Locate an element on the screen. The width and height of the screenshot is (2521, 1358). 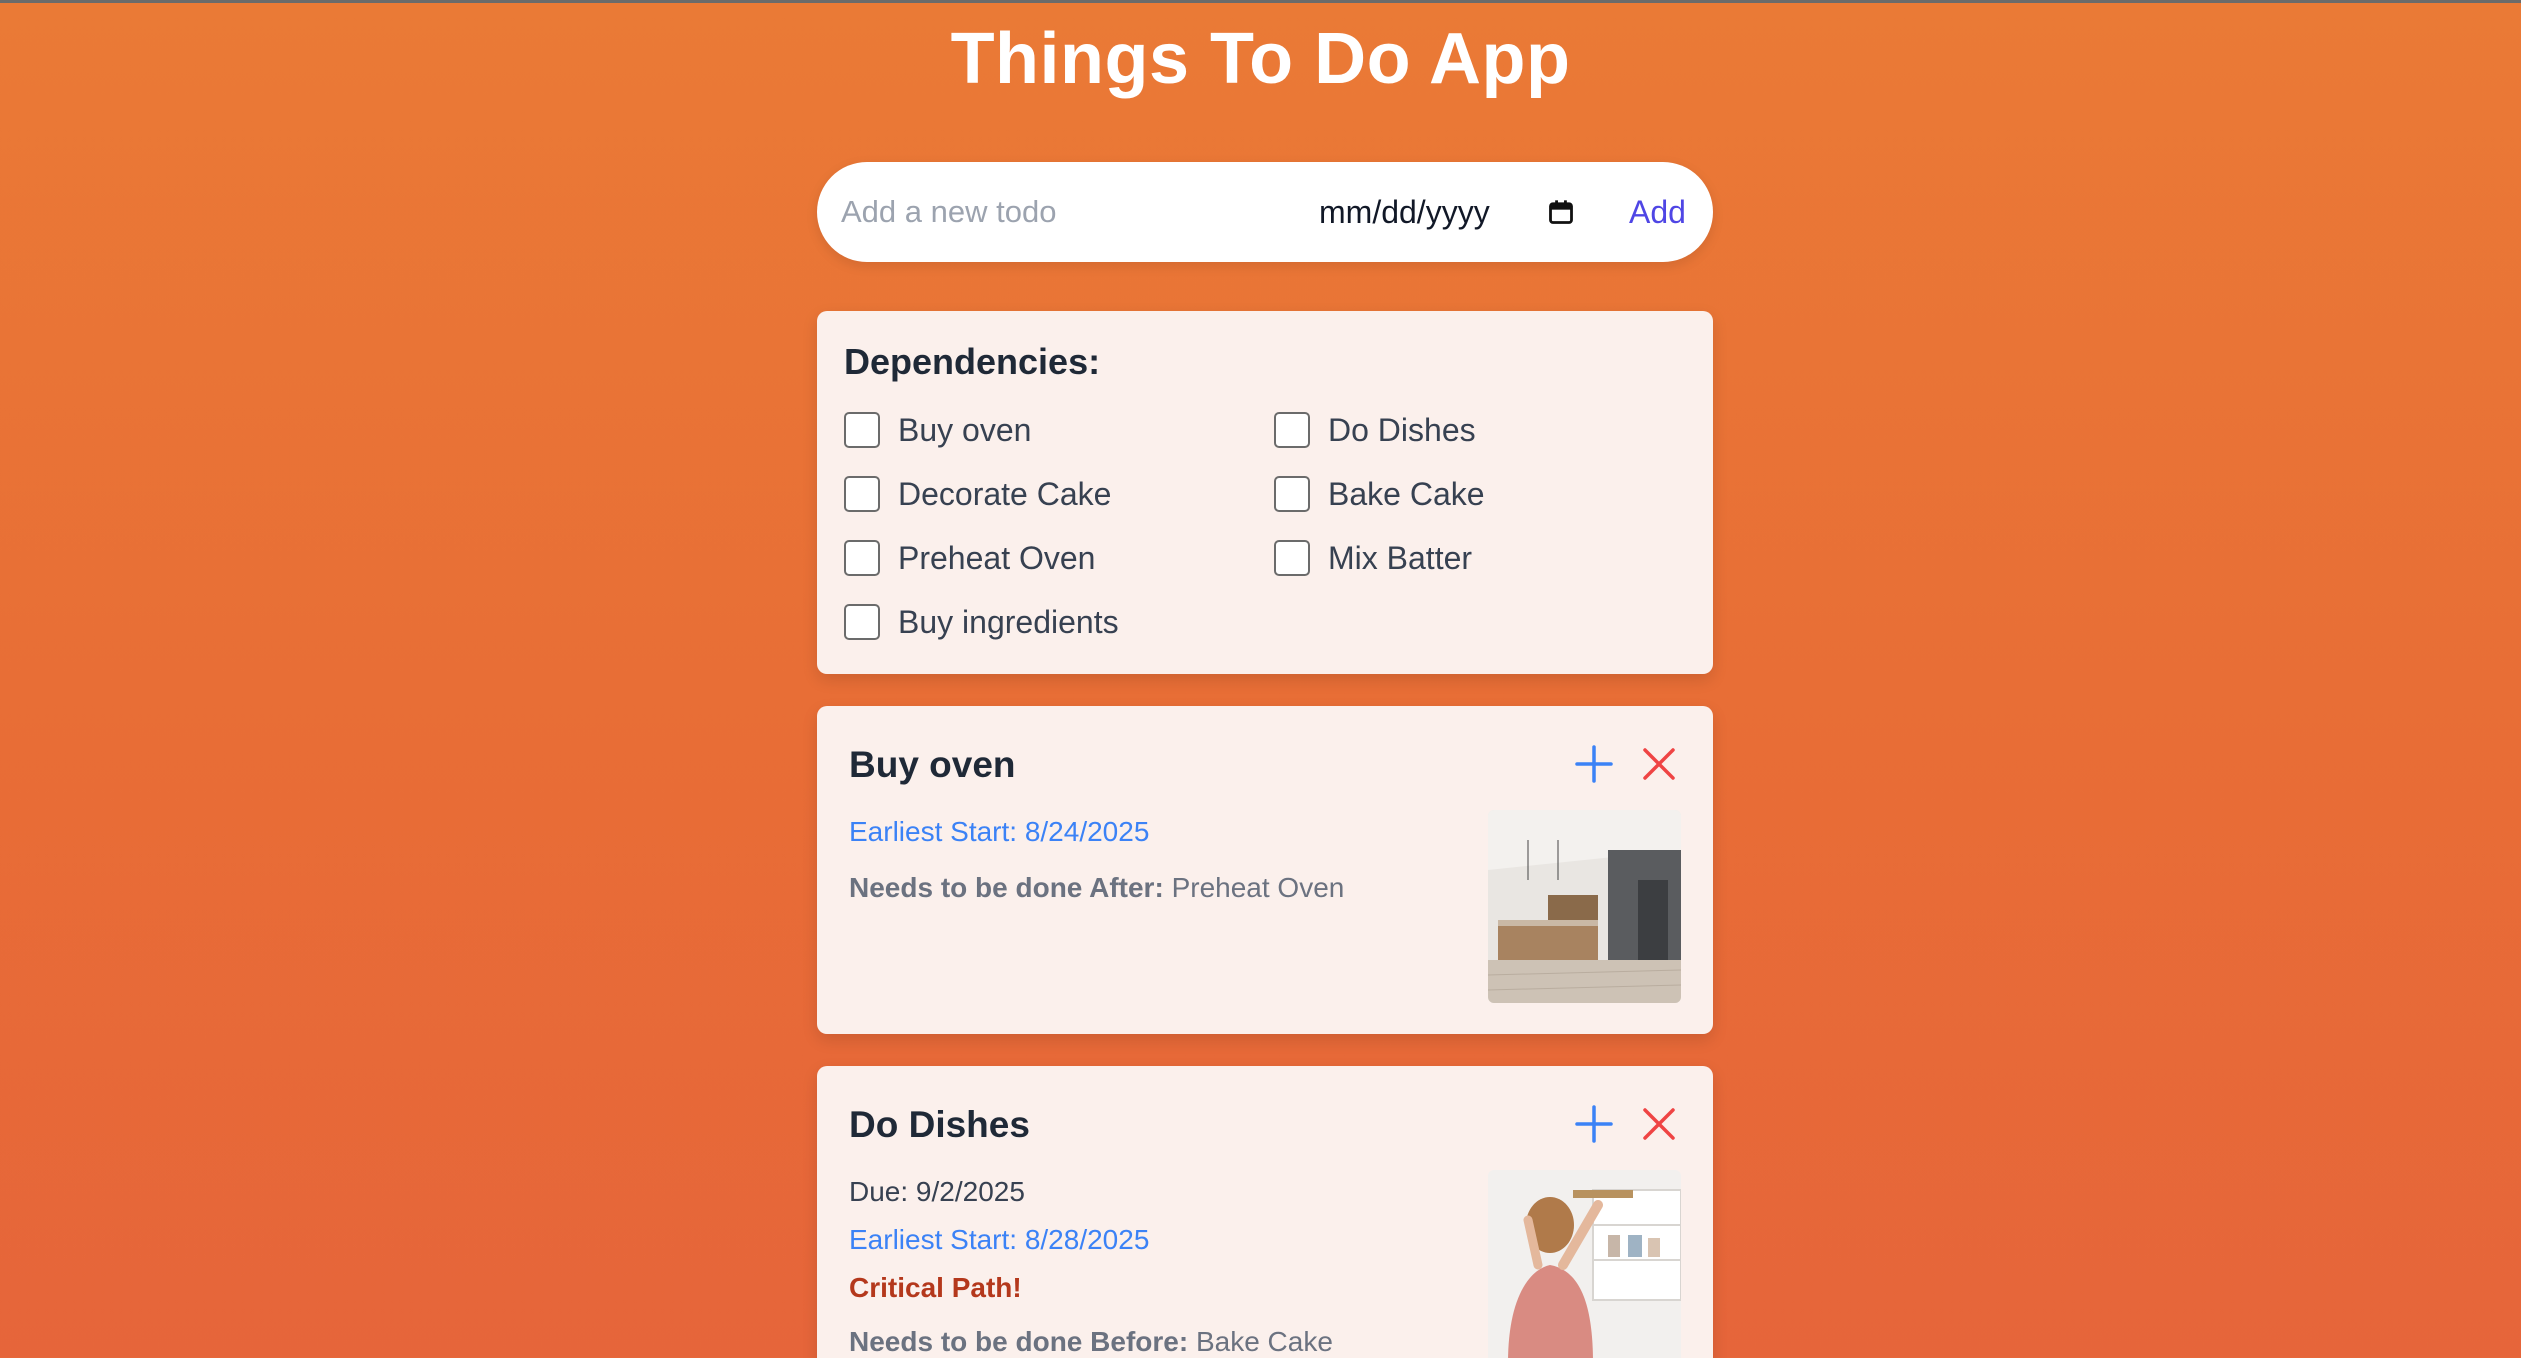
earliest-start: Earliest Start: 8/28/2025 is located at coordinates (999, 1239).